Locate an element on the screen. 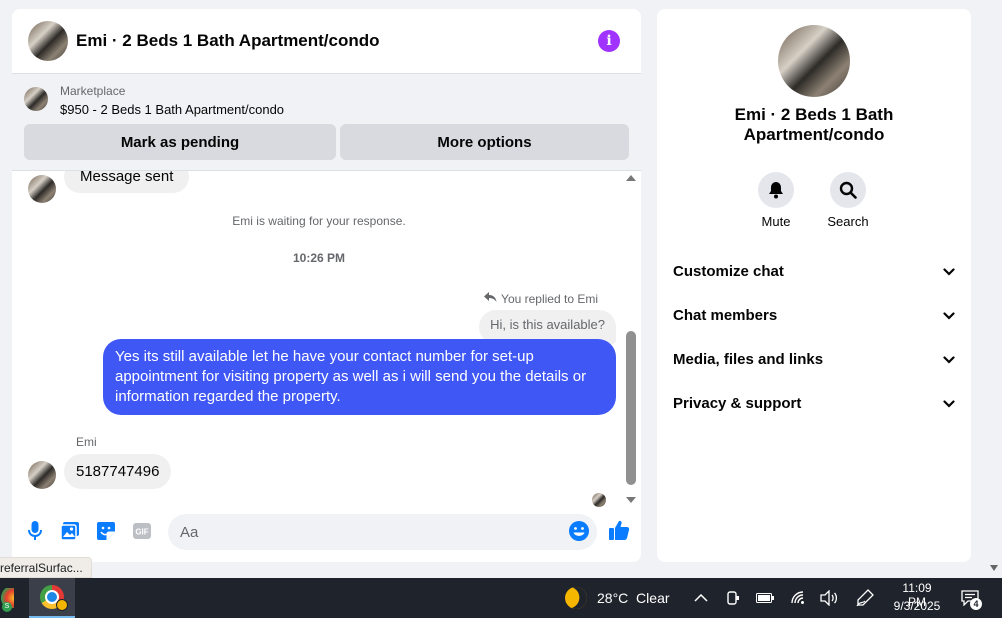 This screenshot has height=618, width=1002. message-timestamp: 10:26 PM is located at coordinates (319, 258).